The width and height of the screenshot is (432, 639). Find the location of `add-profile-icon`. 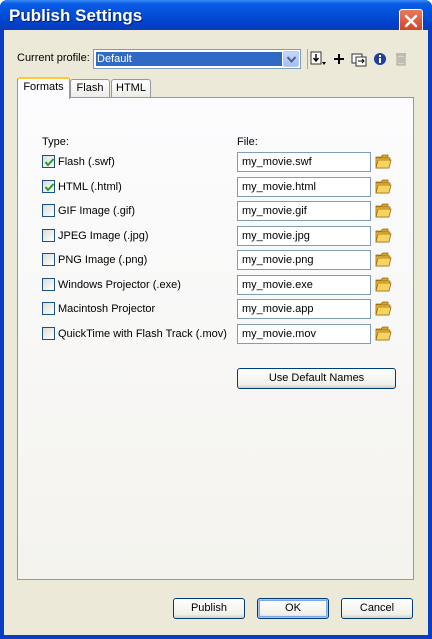

add-profile-icon is located at coordinates (339, 59).